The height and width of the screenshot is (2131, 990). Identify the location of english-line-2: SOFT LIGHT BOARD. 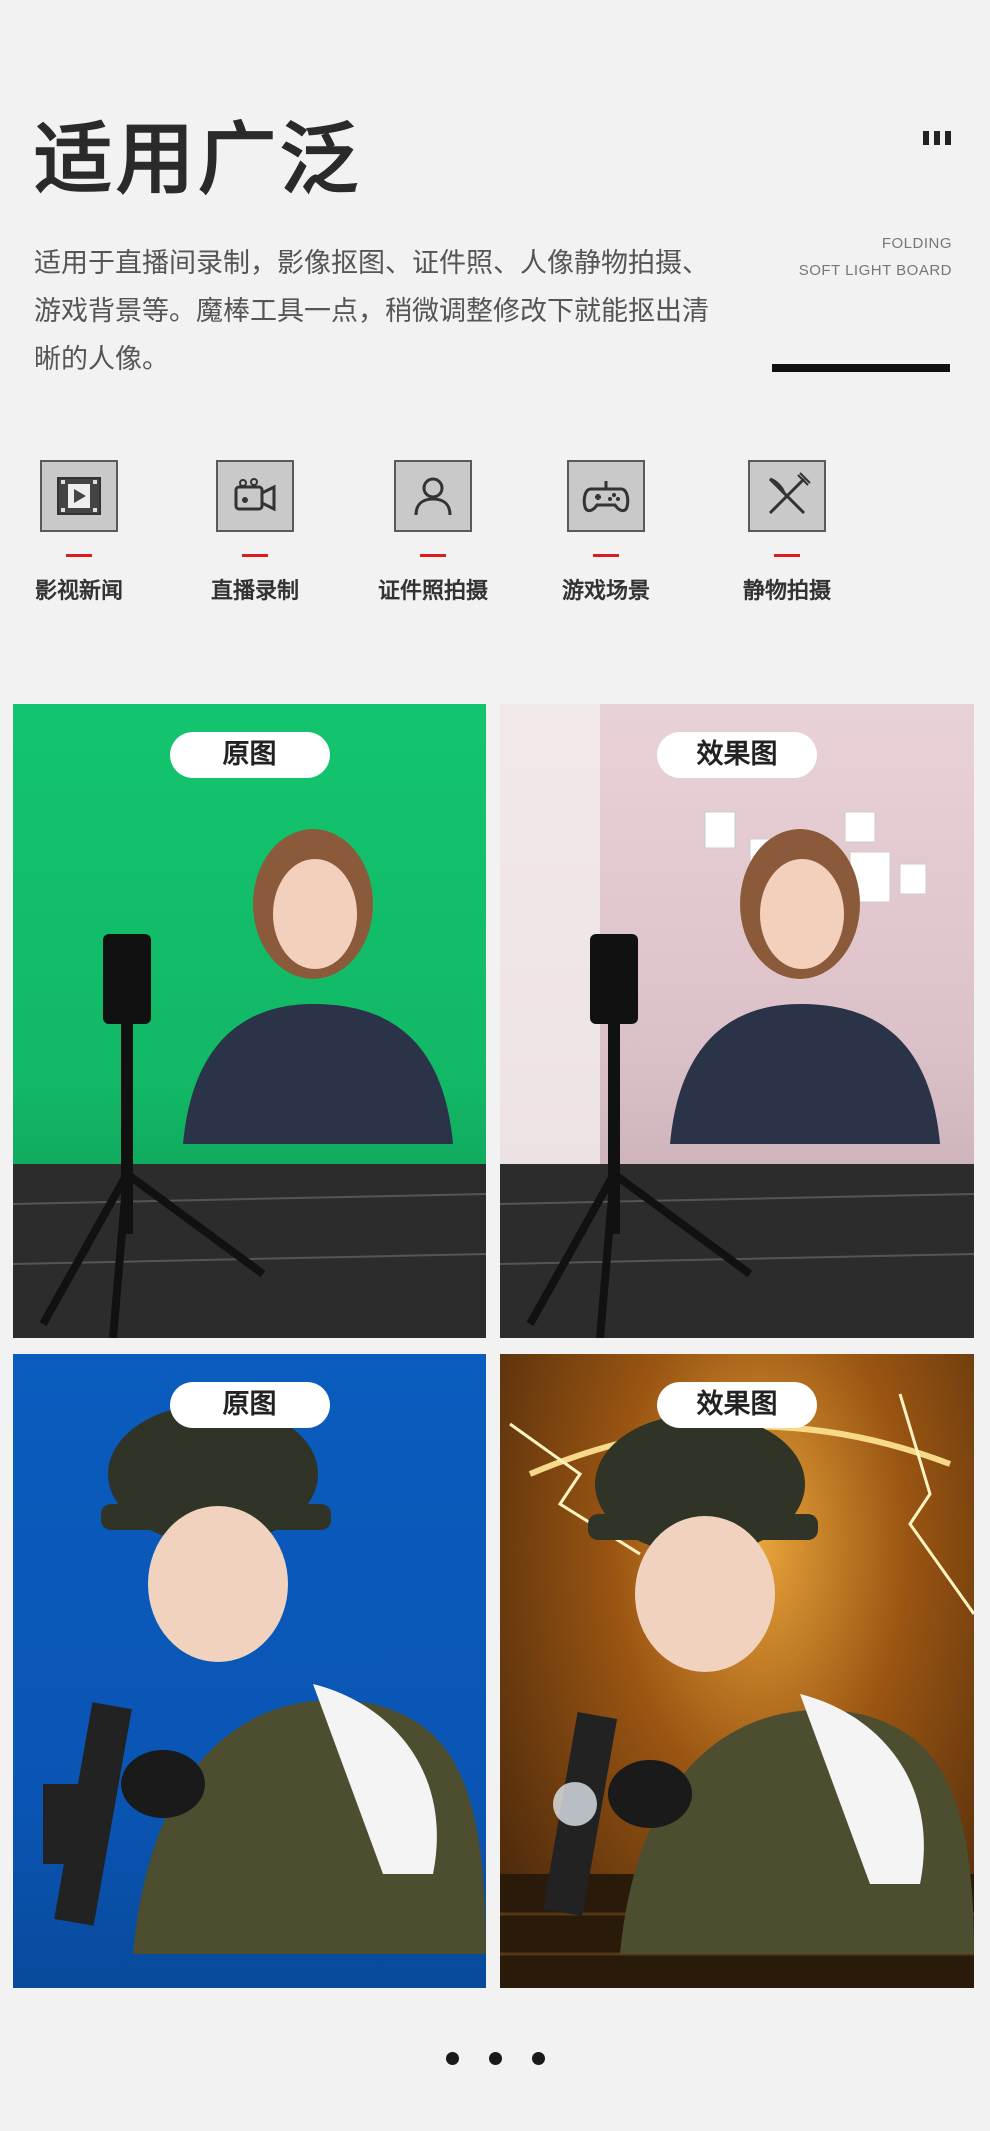
(875, 270).